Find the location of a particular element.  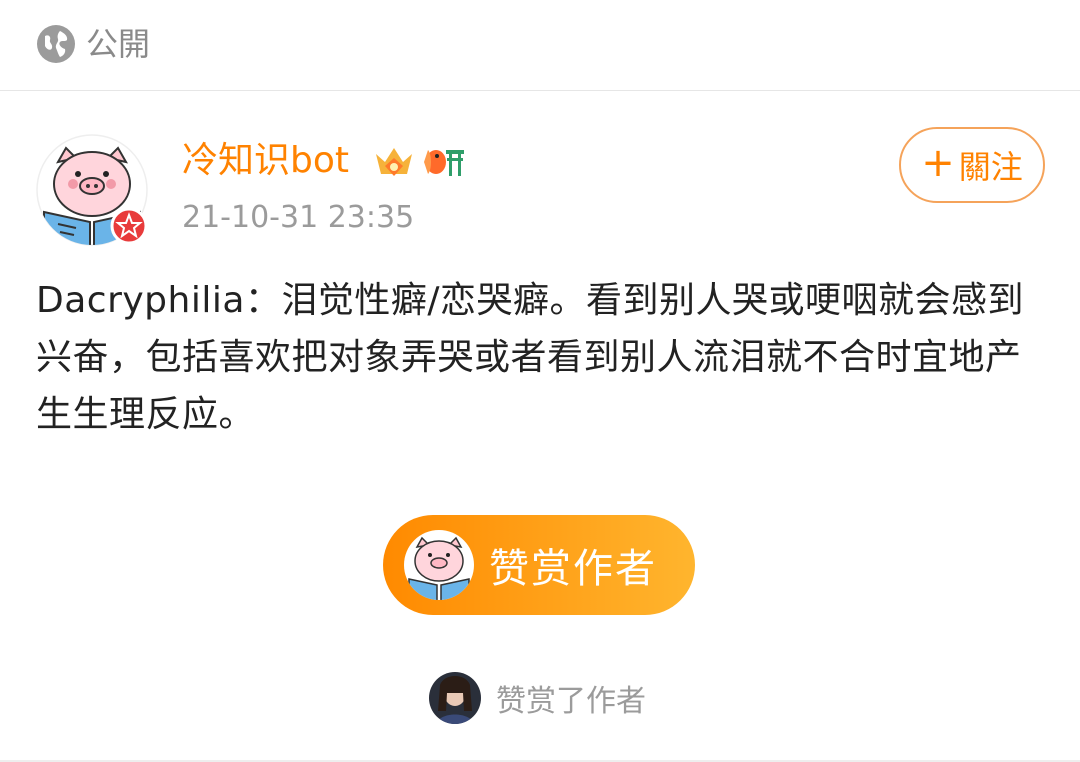

goldfish-badge-icon is located at coordinates (444, 163).